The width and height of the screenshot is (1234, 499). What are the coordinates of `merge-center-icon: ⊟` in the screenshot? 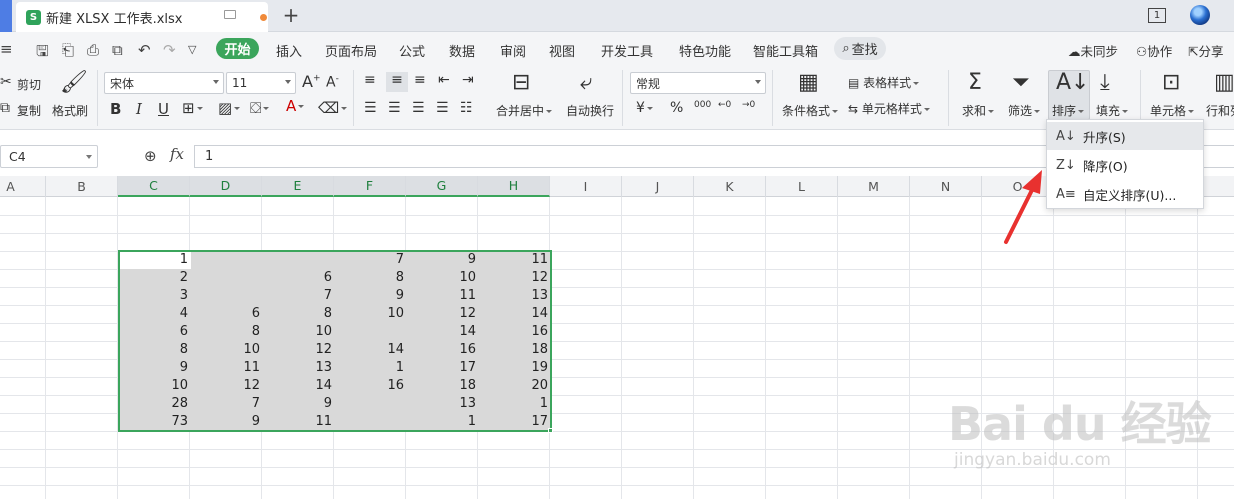 It's located at (521, 82).